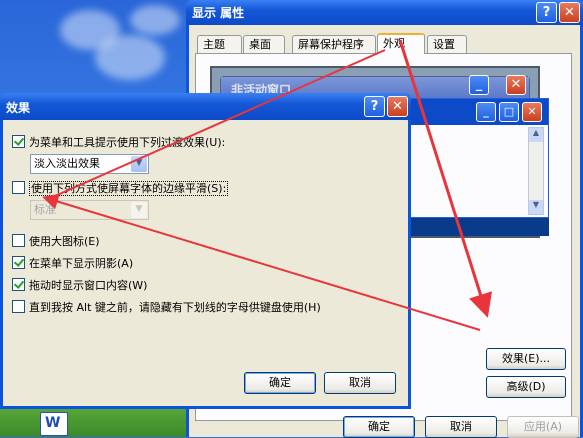  What do you see at coordinates (384, 12) in the screenshot?
I see `display-properties-titlebar: 显示 属性 ? ✕` at bounding box center [384, 12].